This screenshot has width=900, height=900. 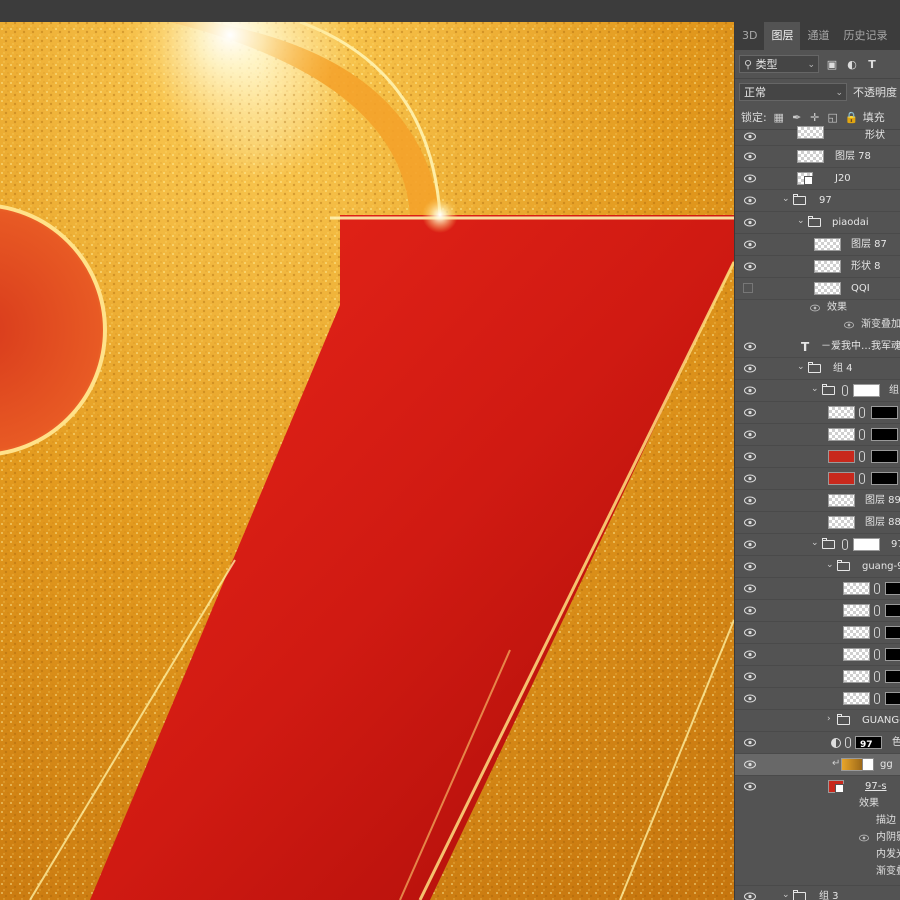 What do you see at coordinates (886, 821) in the screenshot?
I see `effect-stroke: 描边` at bounding box center [886, 821].